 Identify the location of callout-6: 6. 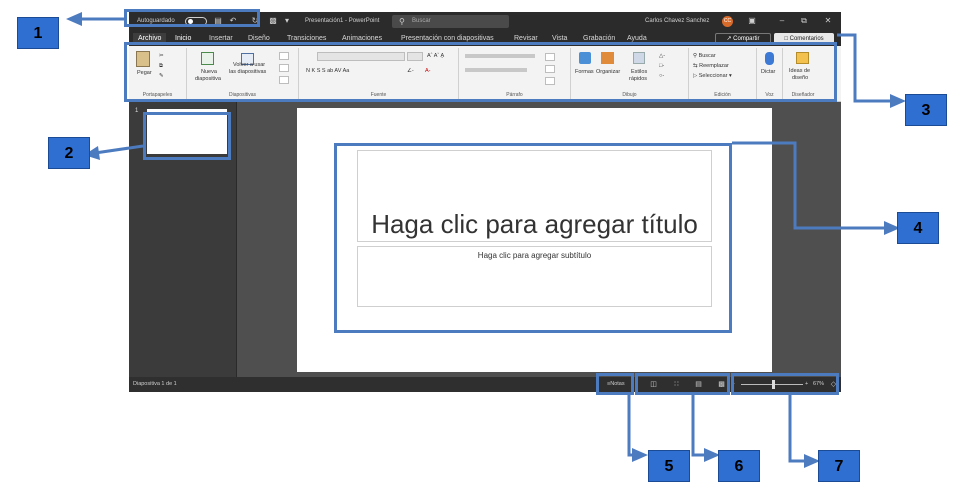
(739, 466).